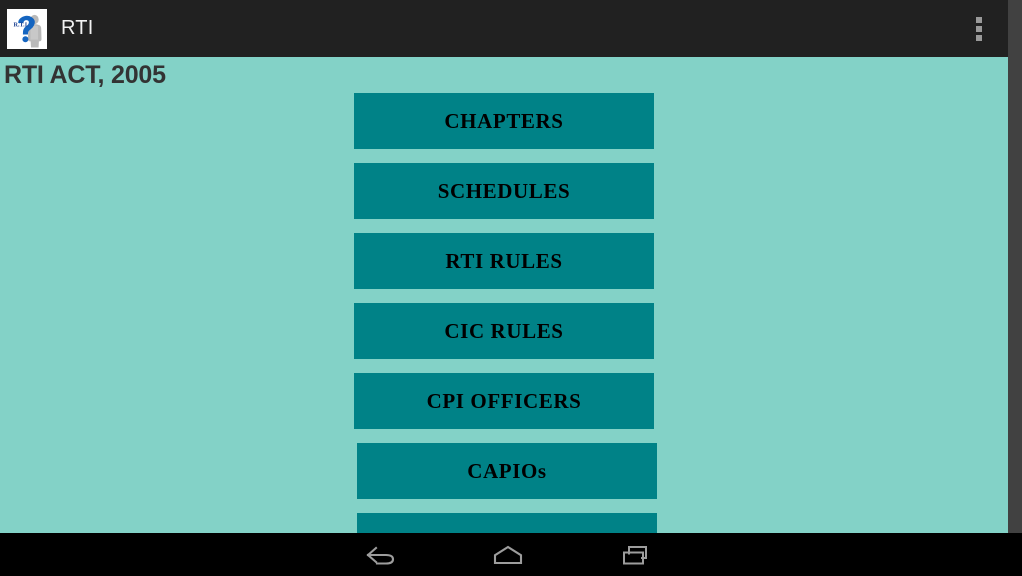 This screenshot has height=576, width=1022. What do you see at coordinates (508, 554) in the screenshot?
I see `home-icon` at bounding box center [508, 554].